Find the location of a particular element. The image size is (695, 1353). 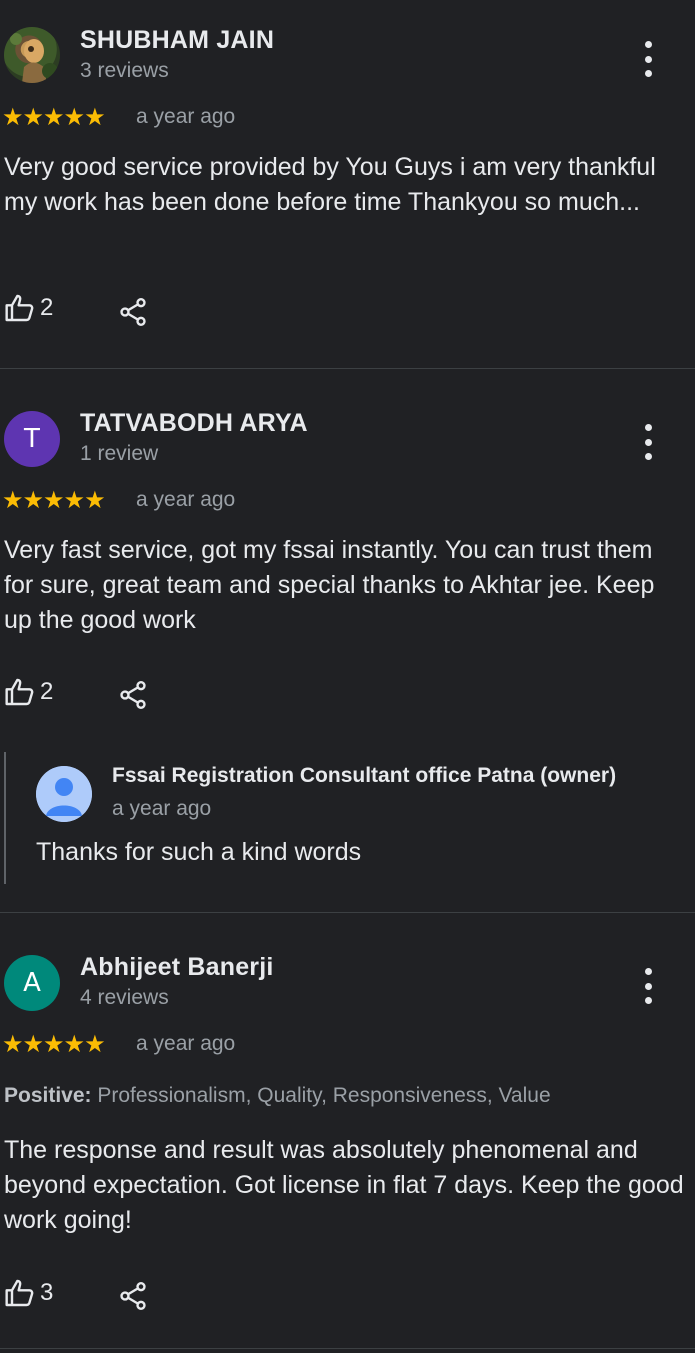

divider is located at coordinates (347, 1348).